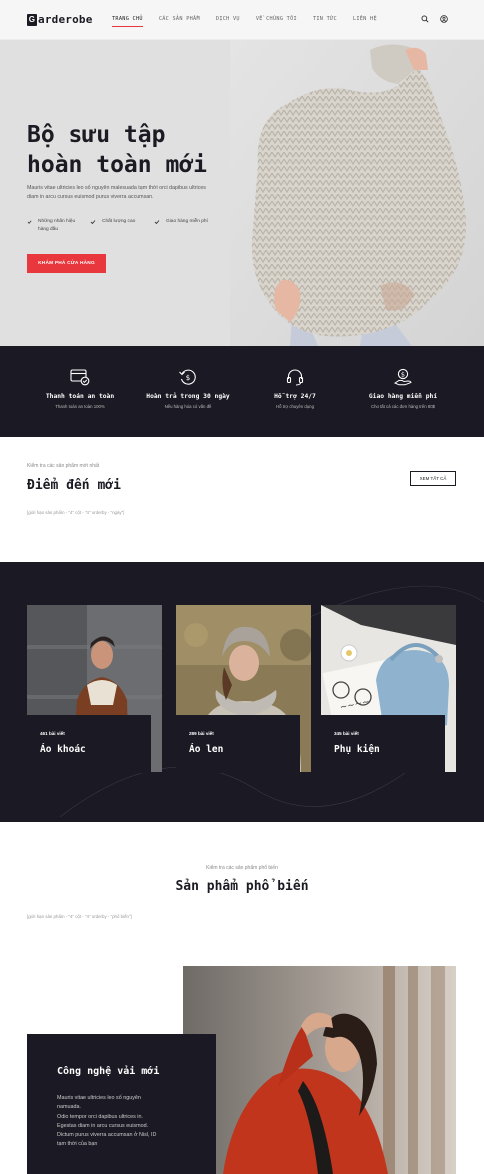 The width and height of the screenshot is (484, 1174). What do you see at coordinates (346, 733) in the screenshot?
I see `category-count: 345 bài viết` at bounding box center [346, 733].